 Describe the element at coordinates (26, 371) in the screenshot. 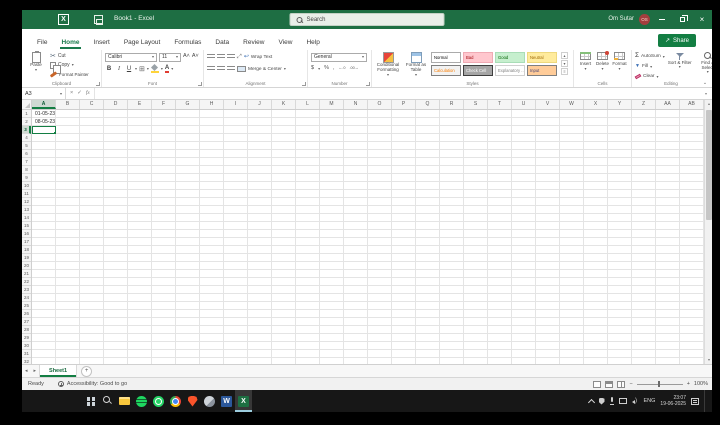

I see `prev-sheet-icon: ◂` at that location.